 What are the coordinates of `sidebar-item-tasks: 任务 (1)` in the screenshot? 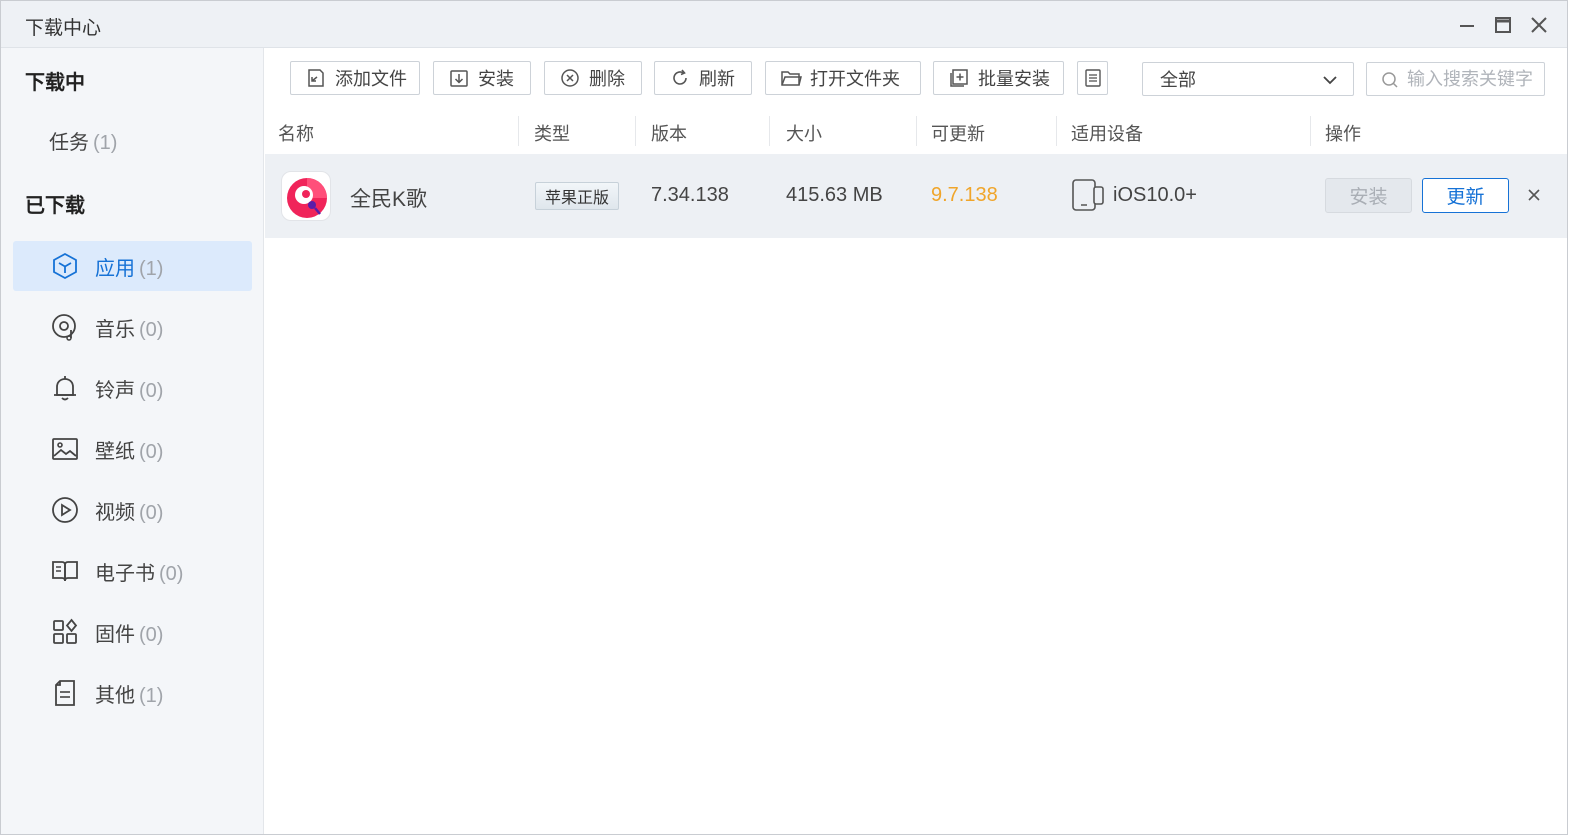 It's located at (83, 140).